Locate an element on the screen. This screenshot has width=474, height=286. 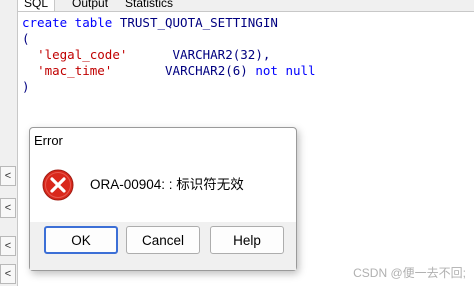
column-type: VARCHAR2(6) is located at coordinates (206, 70).